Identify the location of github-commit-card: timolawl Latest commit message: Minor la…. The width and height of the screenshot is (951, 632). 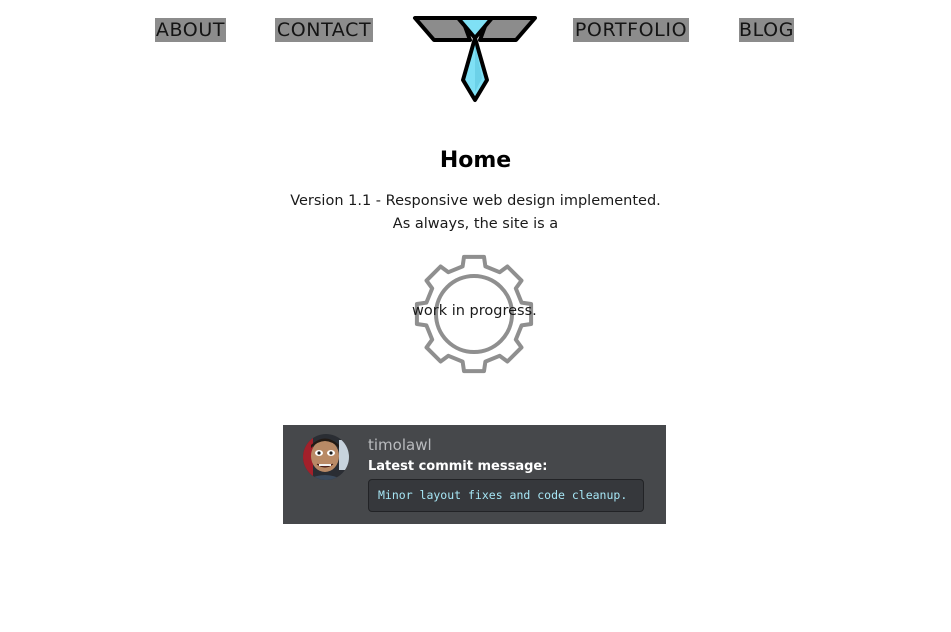
(474, 474).